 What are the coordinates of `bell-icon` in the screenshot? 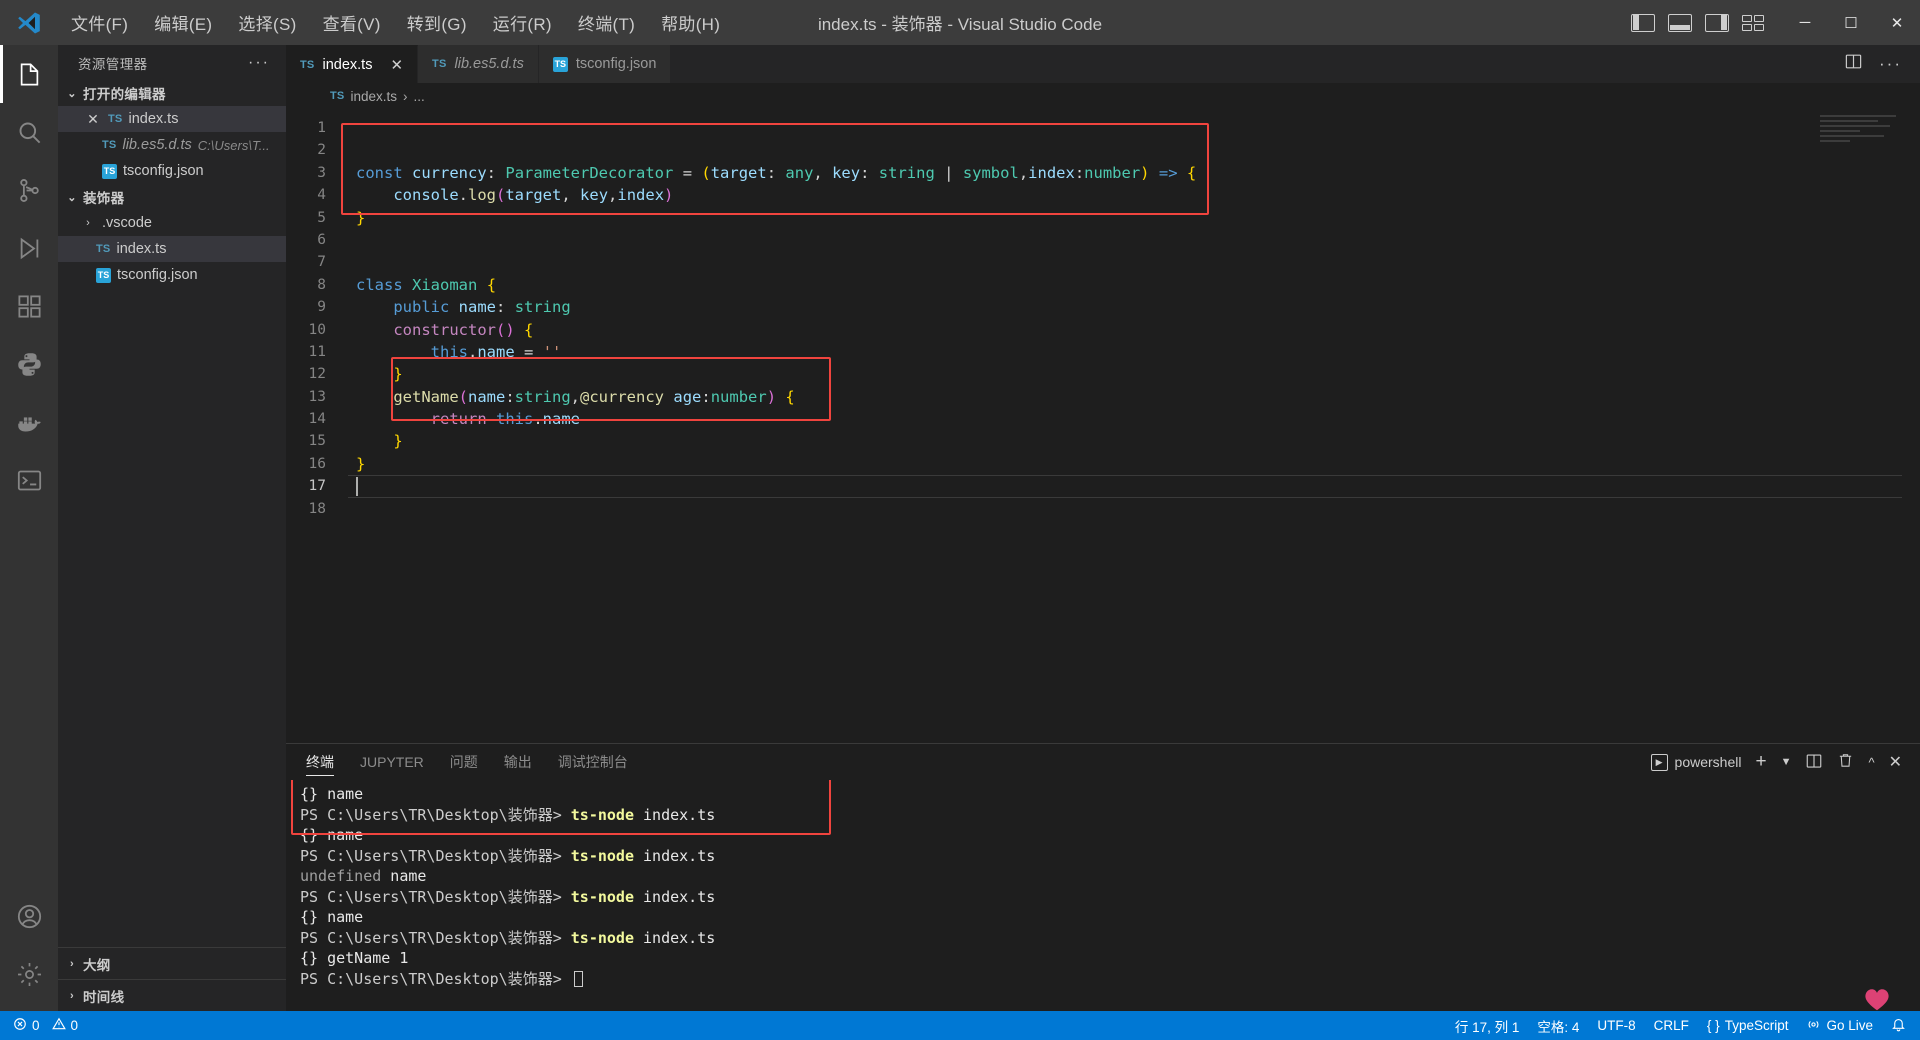 It's located at (1898, 1026).